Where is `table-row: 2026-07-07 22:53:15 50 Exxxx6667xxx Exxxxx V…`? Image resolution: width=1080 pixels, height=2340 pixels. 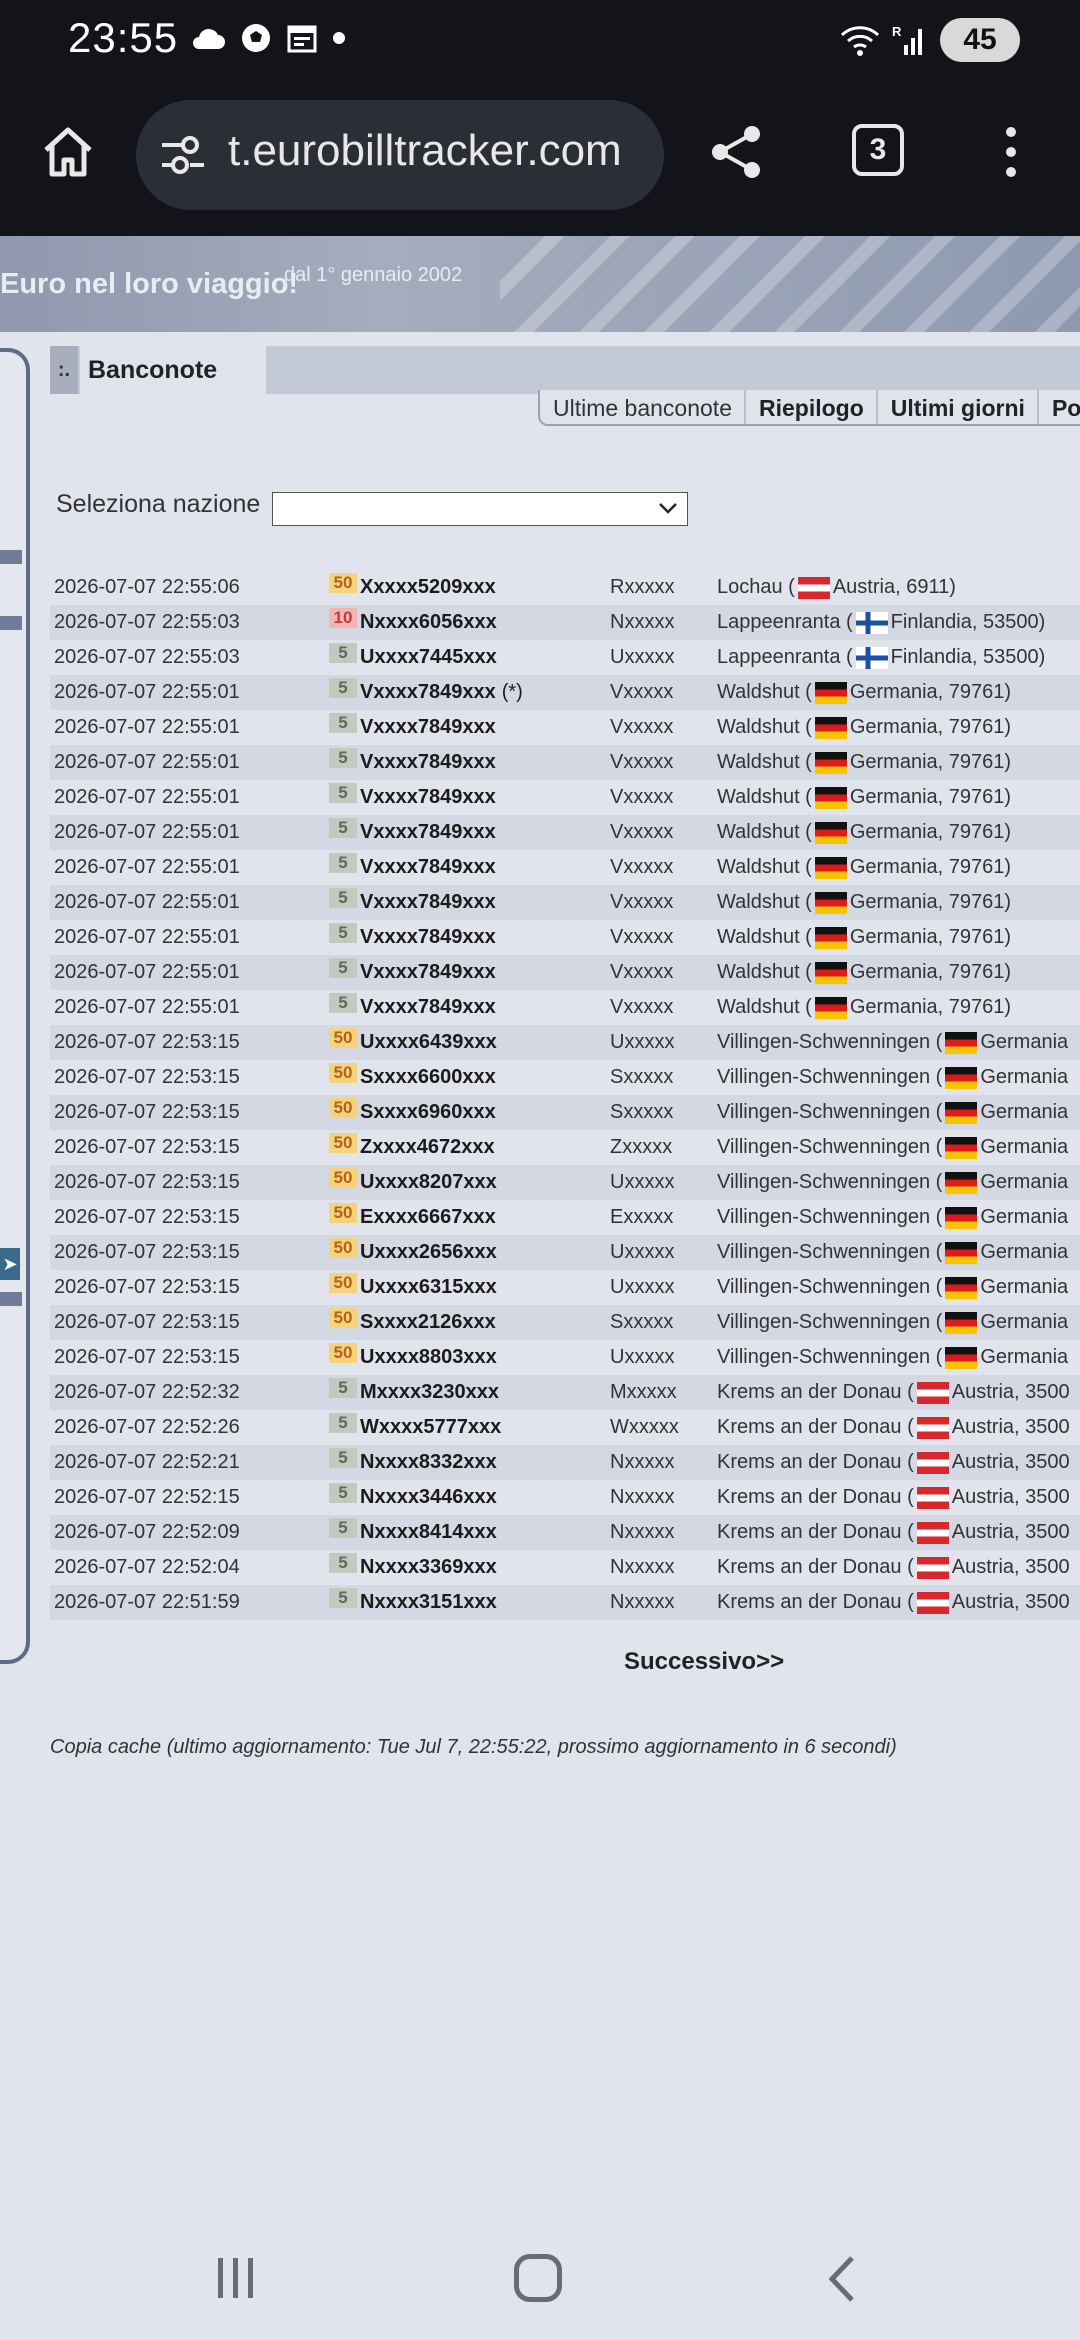 table-row: 2026-07-07 22:53:15 50 Exxxx6667xxx Exxxxx V… is located at coordinates (565, 1217).